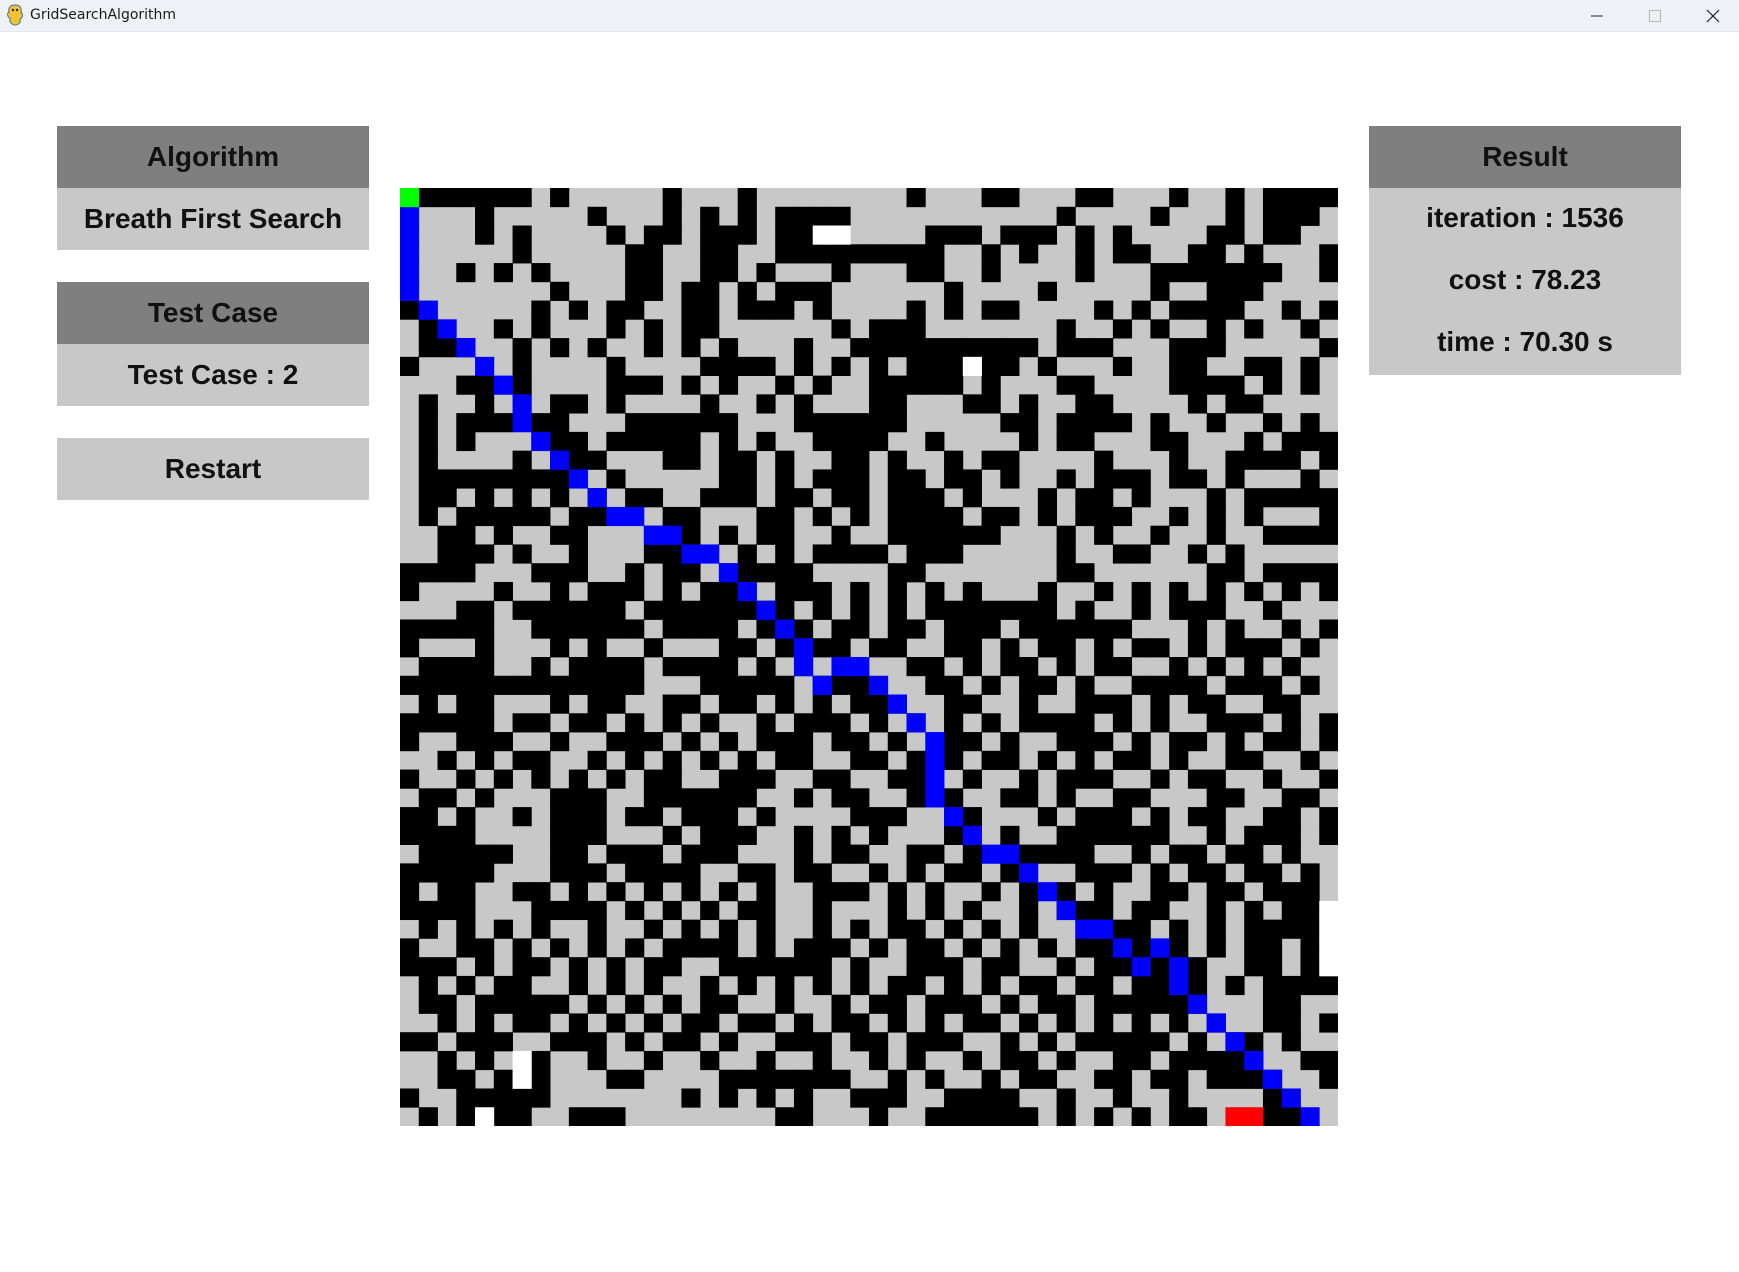 The width and height of the screenshot is (1739, 1272). Describe the element at coordinates (1597, 15) in the screenshot. I see `minimize-button` at that location.